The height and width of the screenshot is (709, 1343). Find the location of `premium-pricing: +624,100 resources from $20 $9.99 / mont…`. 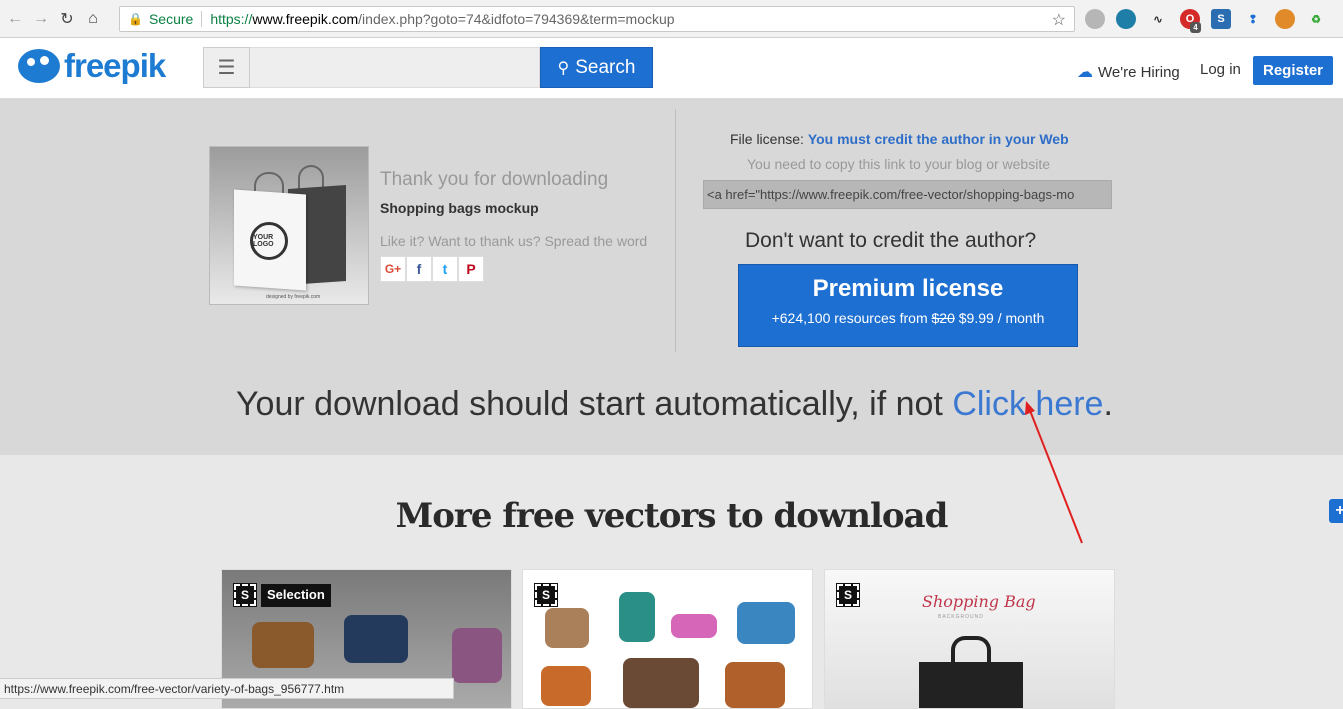

premium-pricing: +624,100 resources from $20 $9.99 / mont… is located at coordinates (908, 318).